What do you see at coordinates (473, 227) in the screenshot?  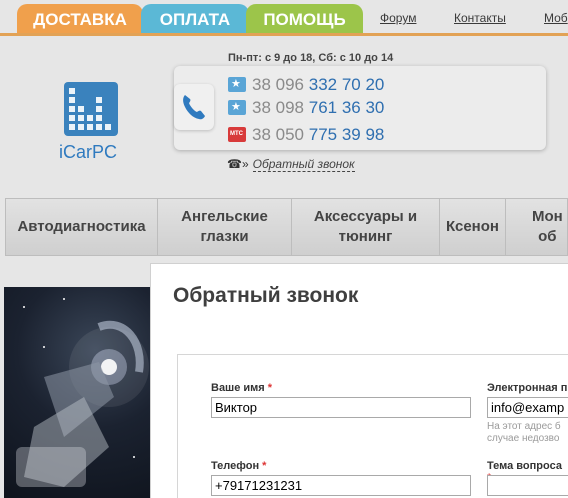 I see `nav-xenon: Ксенон` at bounding box center [473, 227].